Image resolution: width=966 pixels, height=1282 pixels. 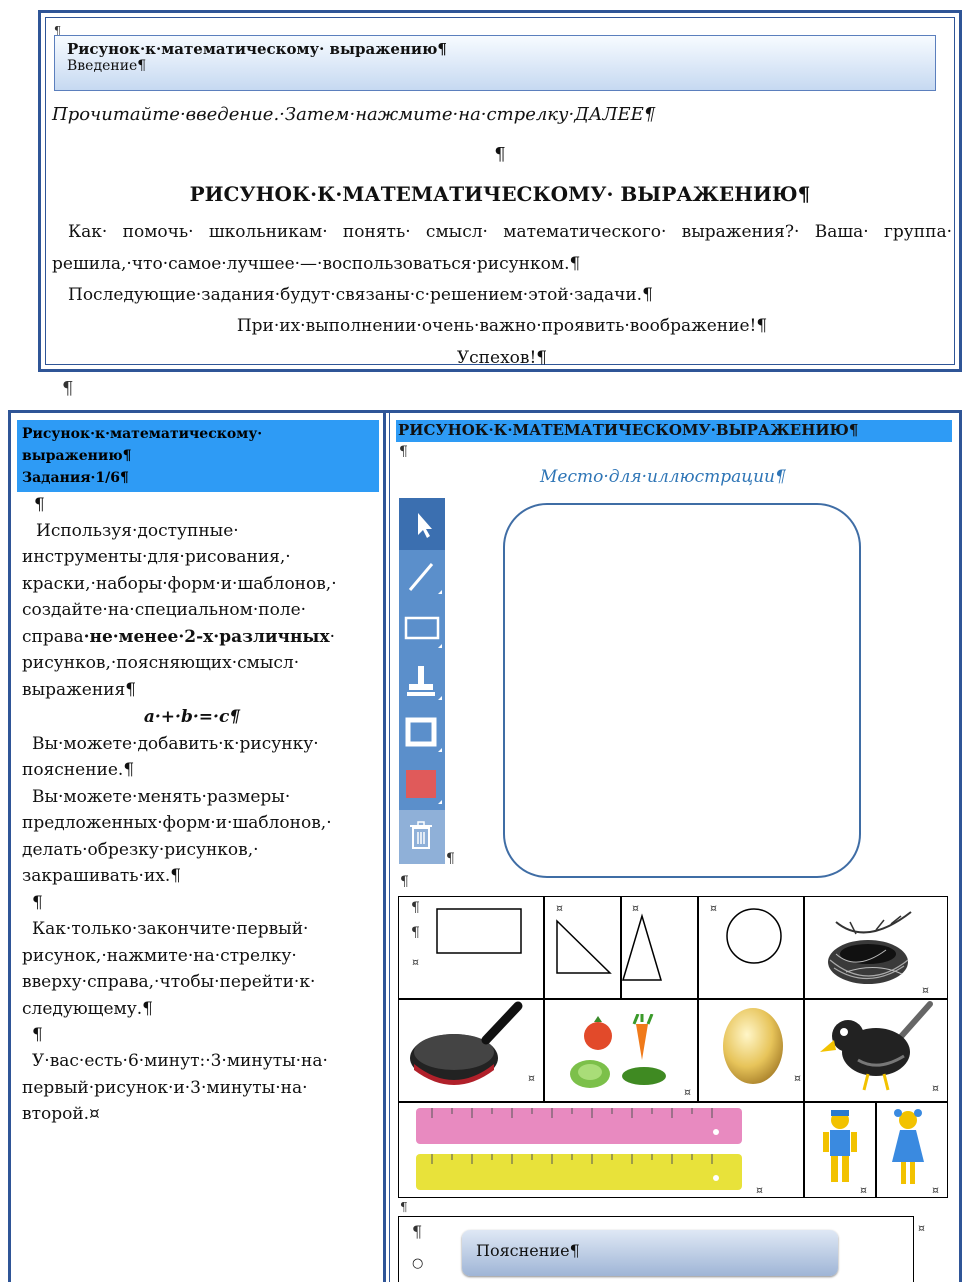 I want to click on task-line: делать·обрезку·рисунков,·, so click(x=140, y=850).